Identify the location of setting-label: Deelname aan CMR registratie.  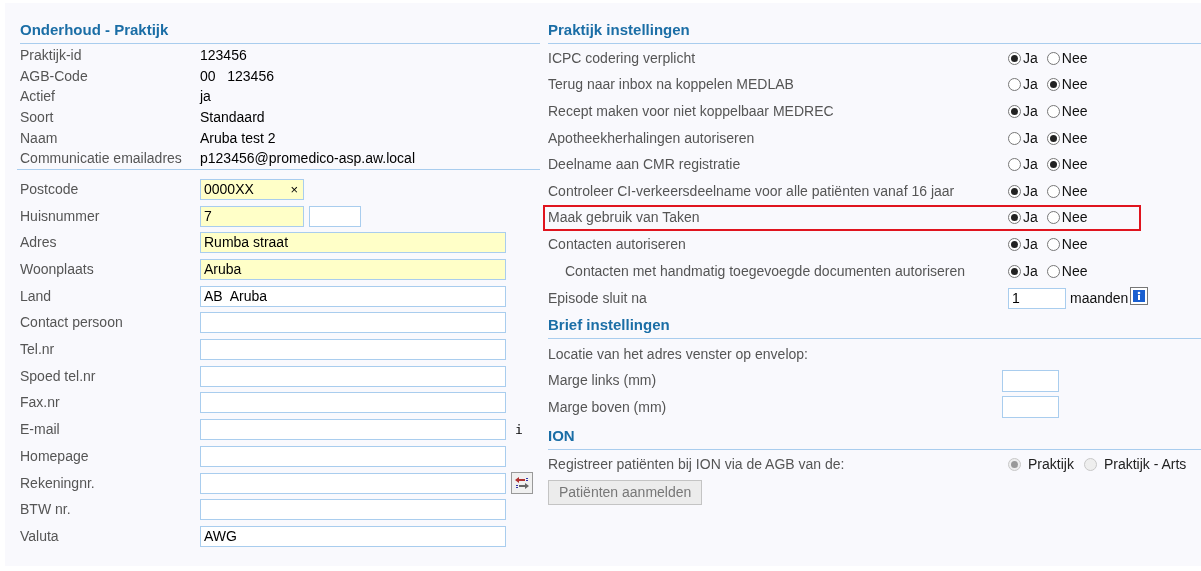
(645, 165).